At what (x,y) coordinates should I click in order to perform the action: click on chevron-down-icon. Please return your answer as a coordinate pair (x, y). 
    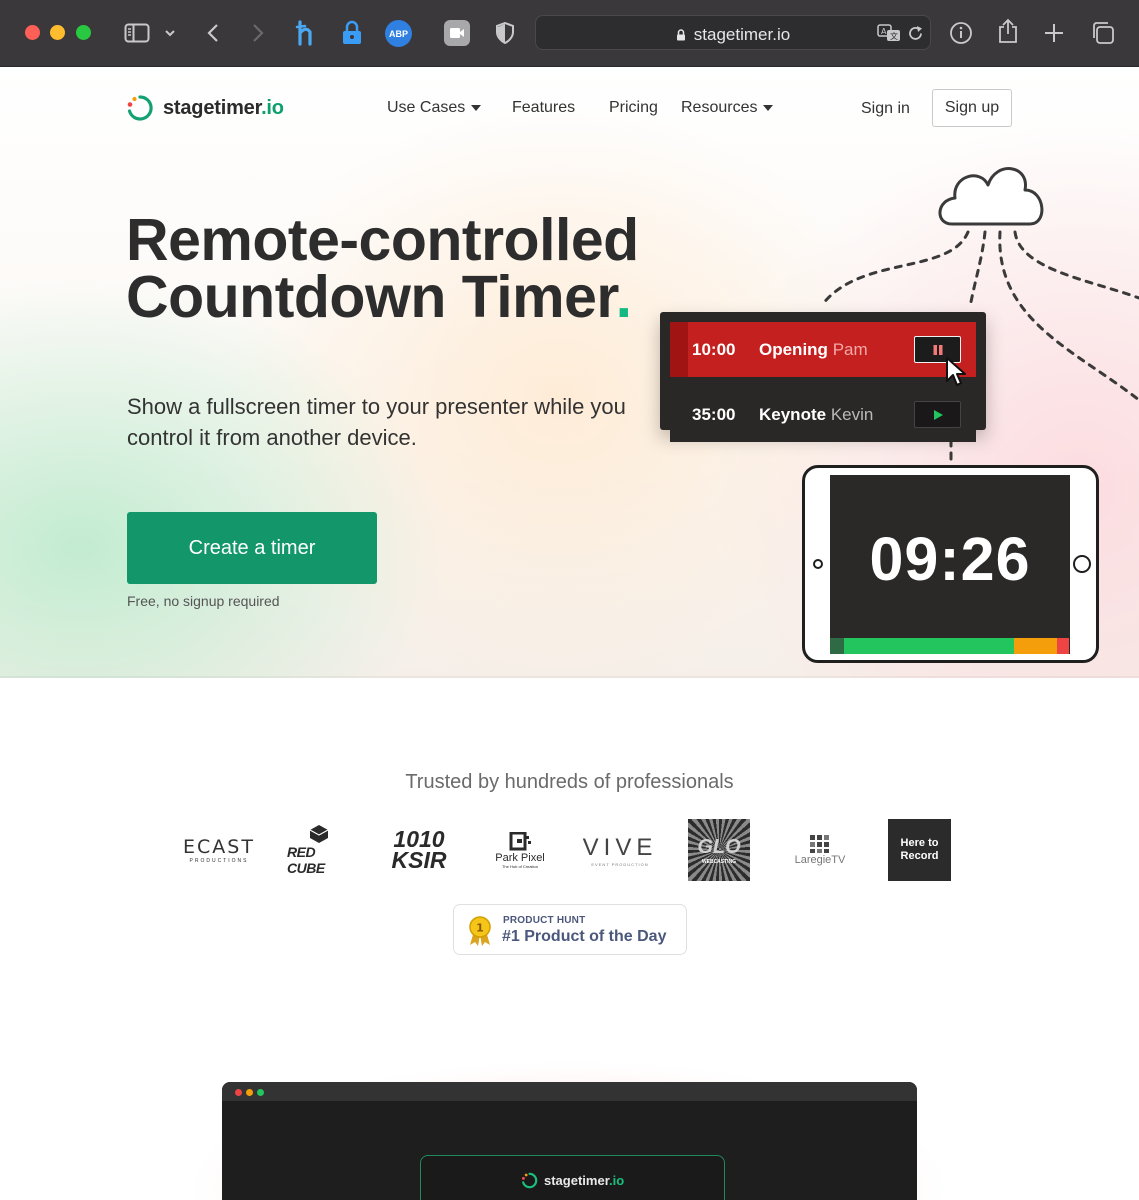
    Looking at the image, I should click on (170, 33).